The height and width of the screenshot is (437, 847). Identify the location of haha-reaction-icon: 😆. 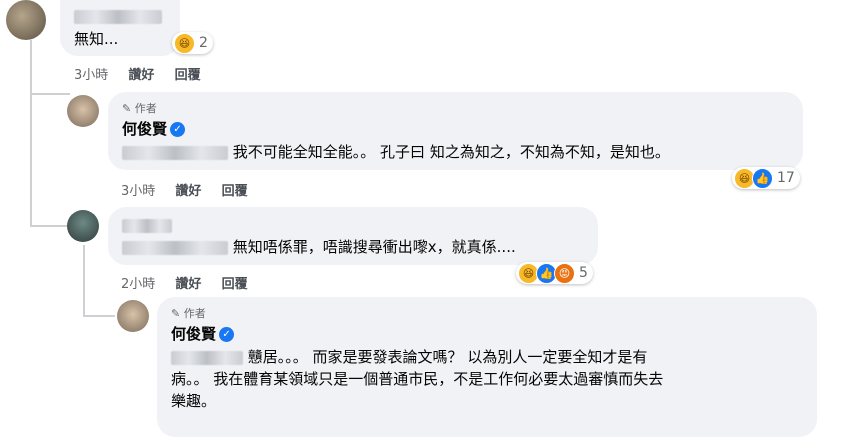
(184, 43).